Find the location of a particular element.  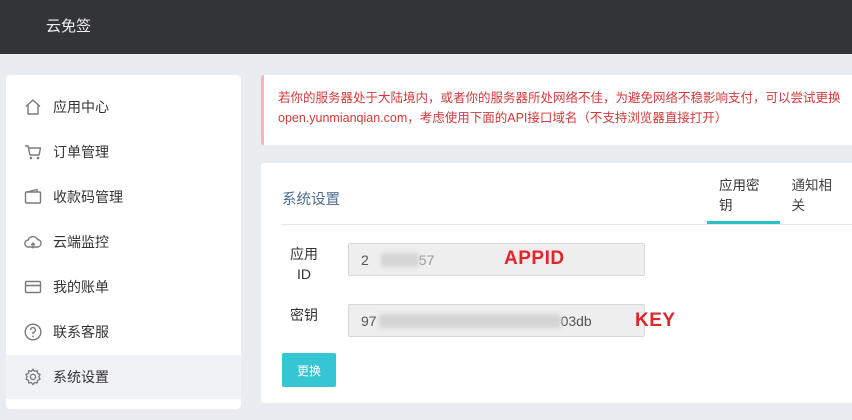

home-icon is located at coordinates (33, 107).